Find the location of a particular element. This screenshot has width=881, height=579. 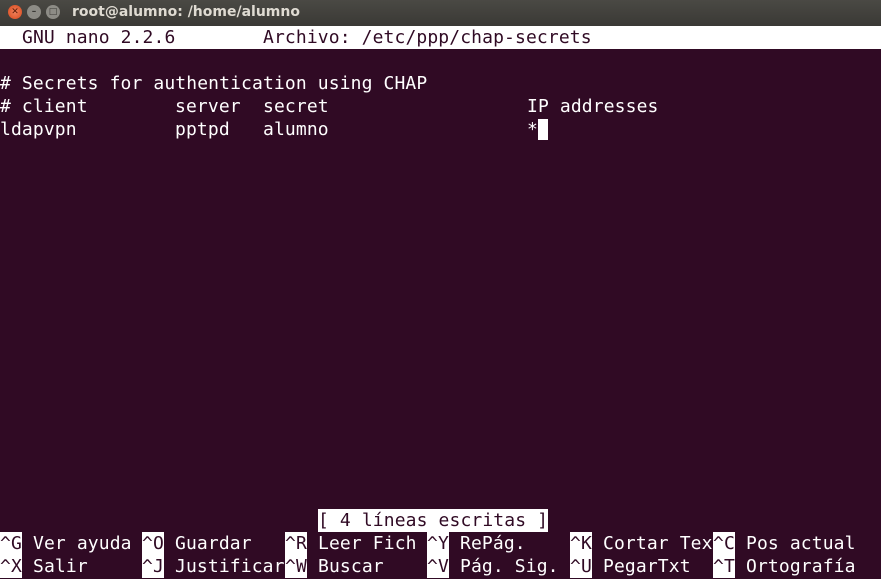

shortcut-cur-pos: Pos actual is located at coordinates (801, 543).